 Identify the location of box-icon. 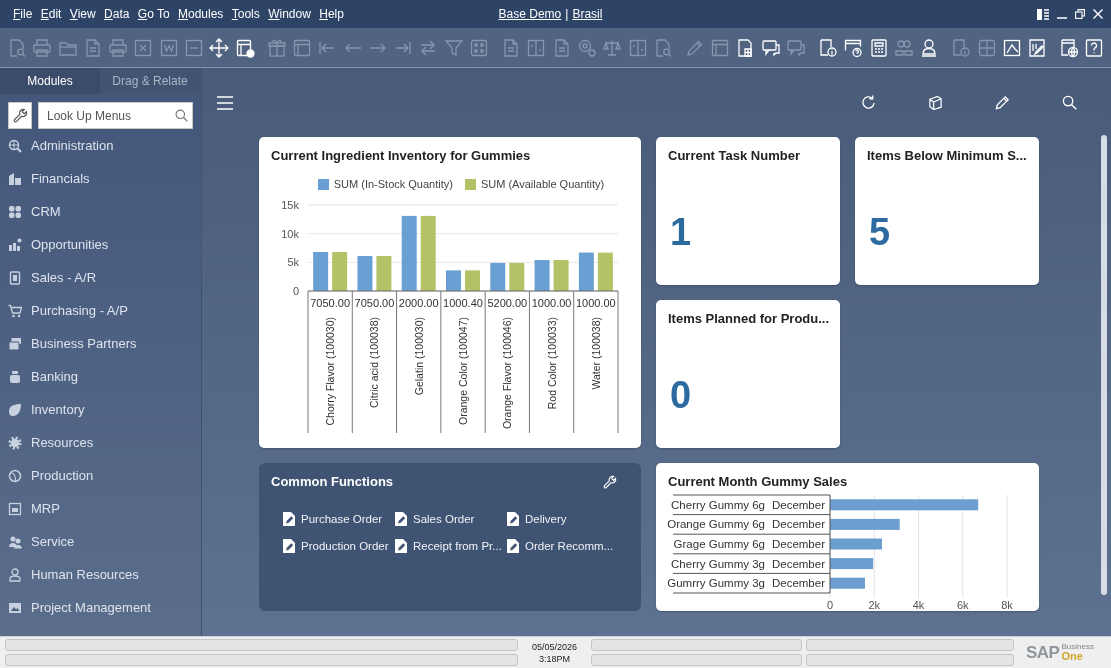
(935, 102).